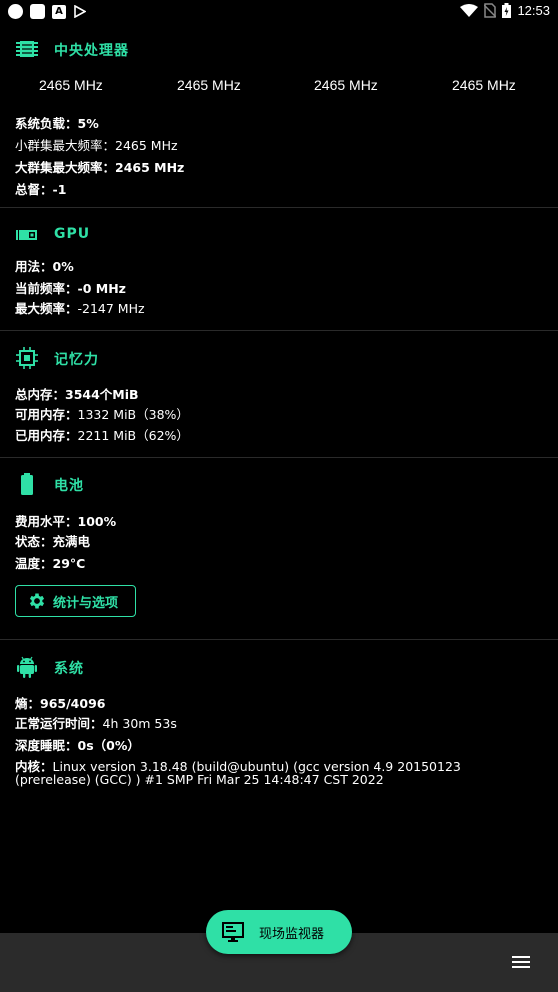  What do you see at coordinates (59, 11) in the screenshot?
I see `notification-a-icon: A` at bounding box center [59, 11].